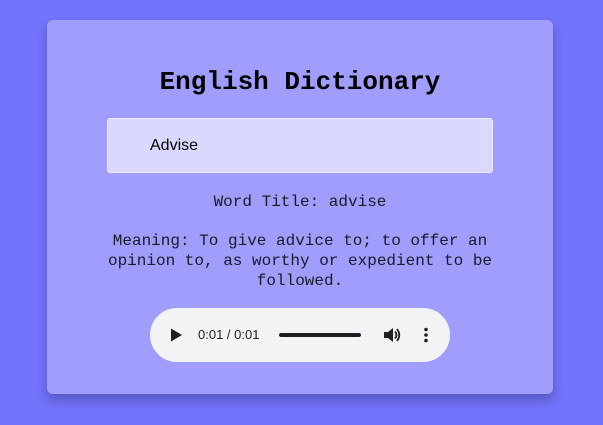 Image resolution: width=603 pixels, height=425 pixels. Describe the element at coordinates (300, 82) in the screenshot. I see `app-title: English Dictionary` at that location.